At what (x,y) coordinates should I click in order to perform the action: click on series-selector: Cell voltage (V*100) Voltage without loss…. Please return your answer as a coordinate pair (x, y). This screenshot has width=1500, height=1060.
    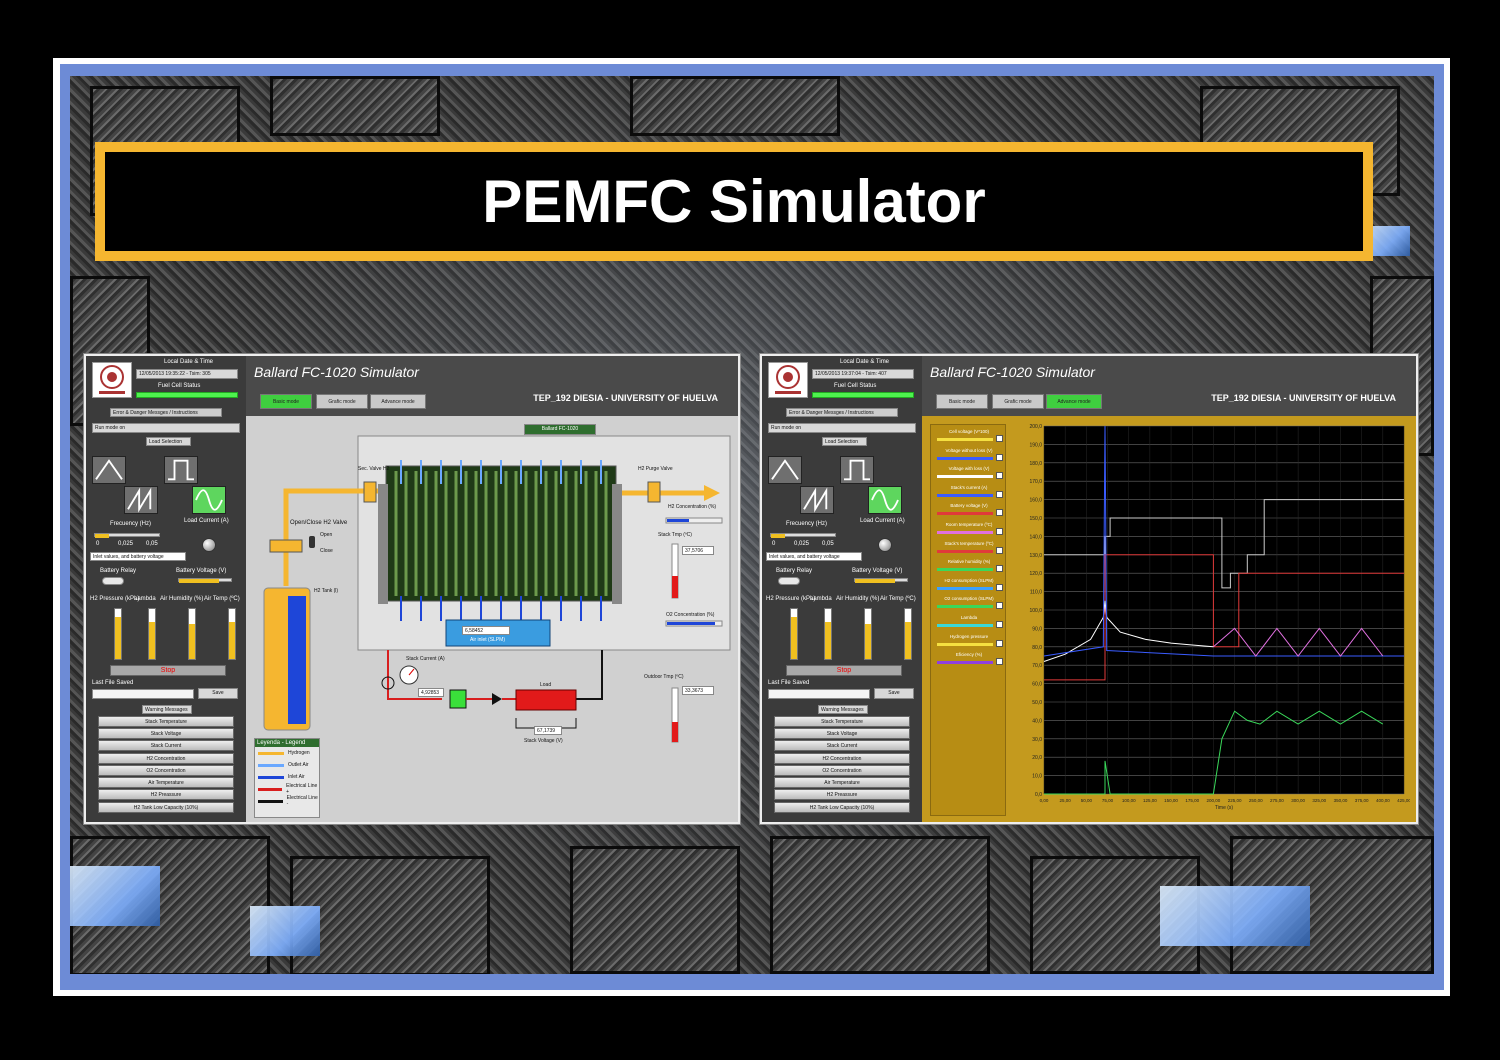
    Looking at the image, I should click on (968, 620).